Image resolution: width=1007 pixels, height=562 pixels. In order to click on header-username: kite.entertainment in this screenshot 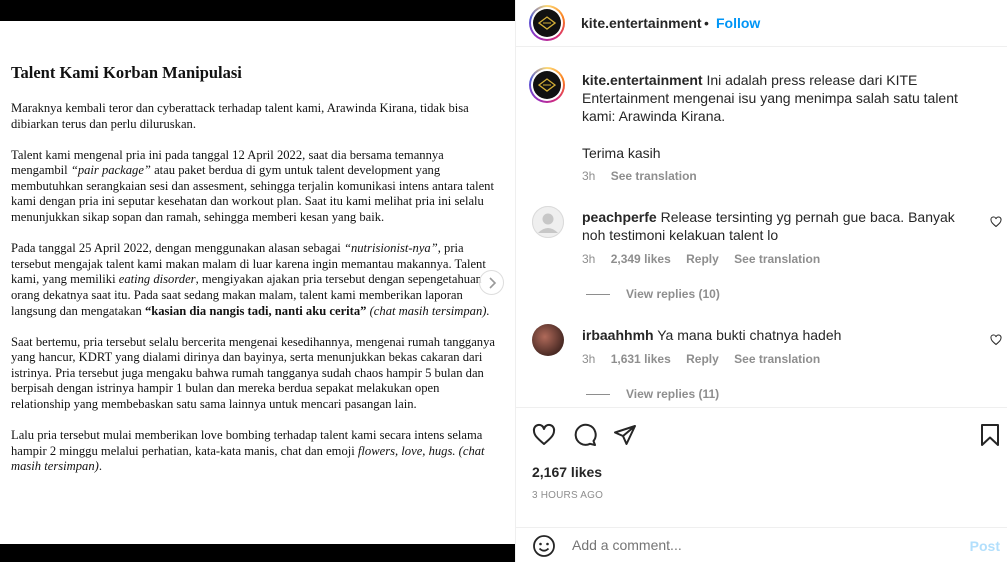, I will do `click(641, 23)`.